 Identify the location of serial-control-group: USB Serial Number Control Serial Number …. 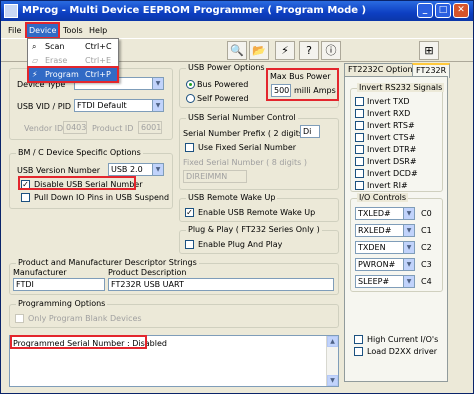
(259, 151).